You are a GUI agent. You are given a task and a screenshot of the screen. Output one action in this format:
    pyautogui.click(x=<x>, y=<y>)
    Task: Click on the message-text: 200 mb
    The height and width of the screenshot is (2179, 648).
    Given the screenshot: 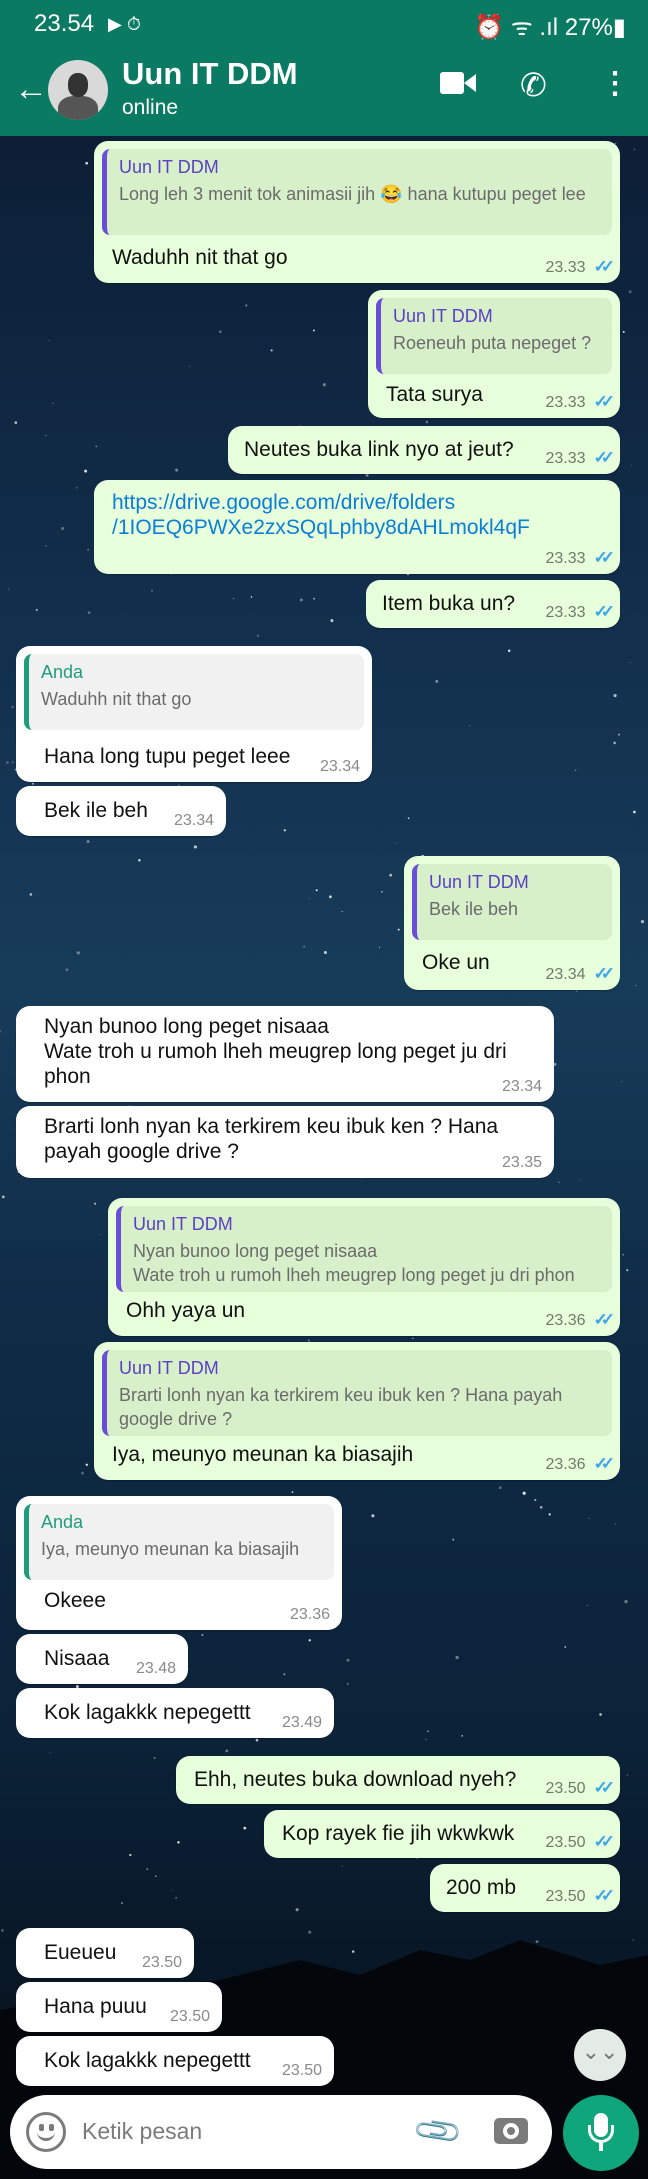 What is the action you would take?
    pyautogui.click(x=481, y=1887)
    